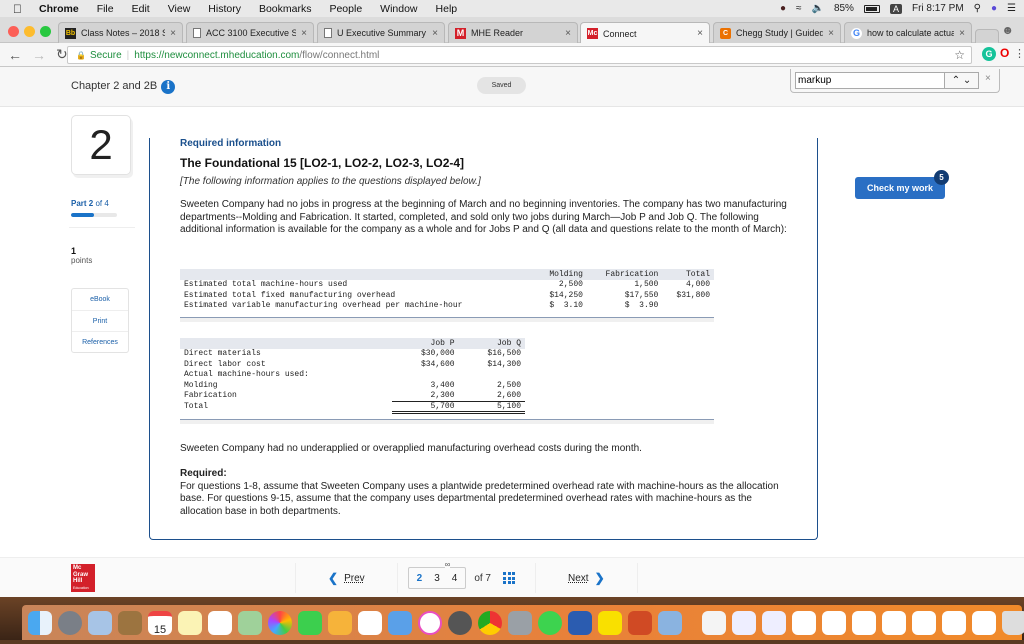 The height and width of the screenshot is (644, 1024). Describe the element at coordinates (224, 9) in the screenshot. I see `menu-history: History` at that location.